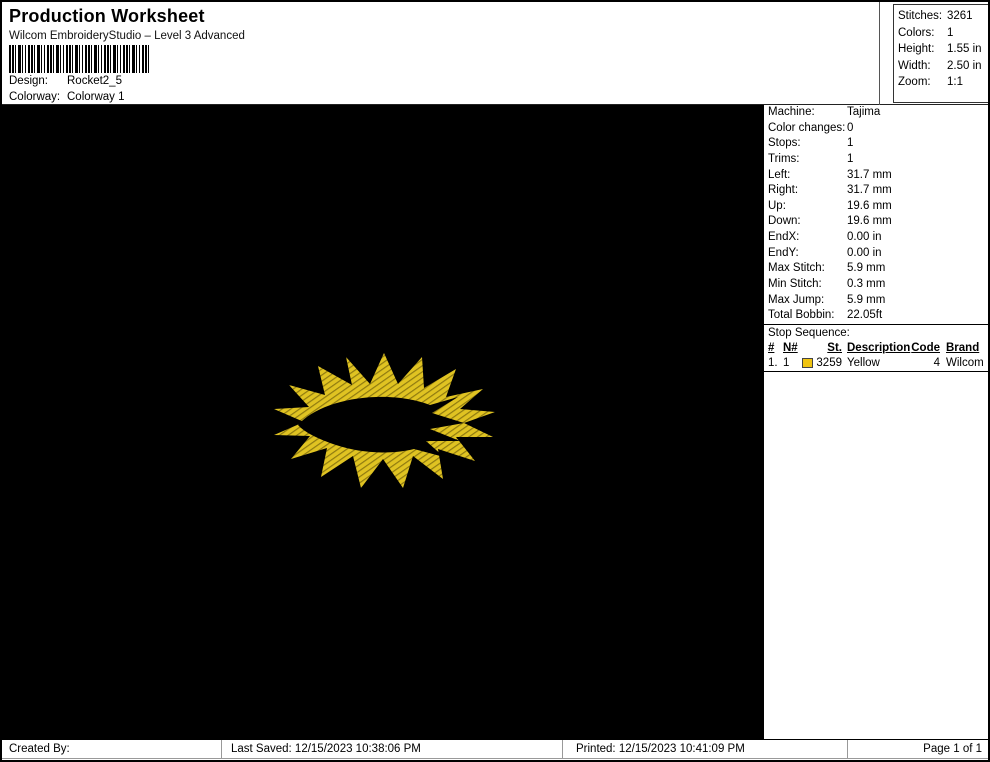 The image size is (990, 762). What do you see at coordinates (940, 49) in the screenshot?
I see `stat-height: Height: 1.55 in` at bounding box center [940, 49].